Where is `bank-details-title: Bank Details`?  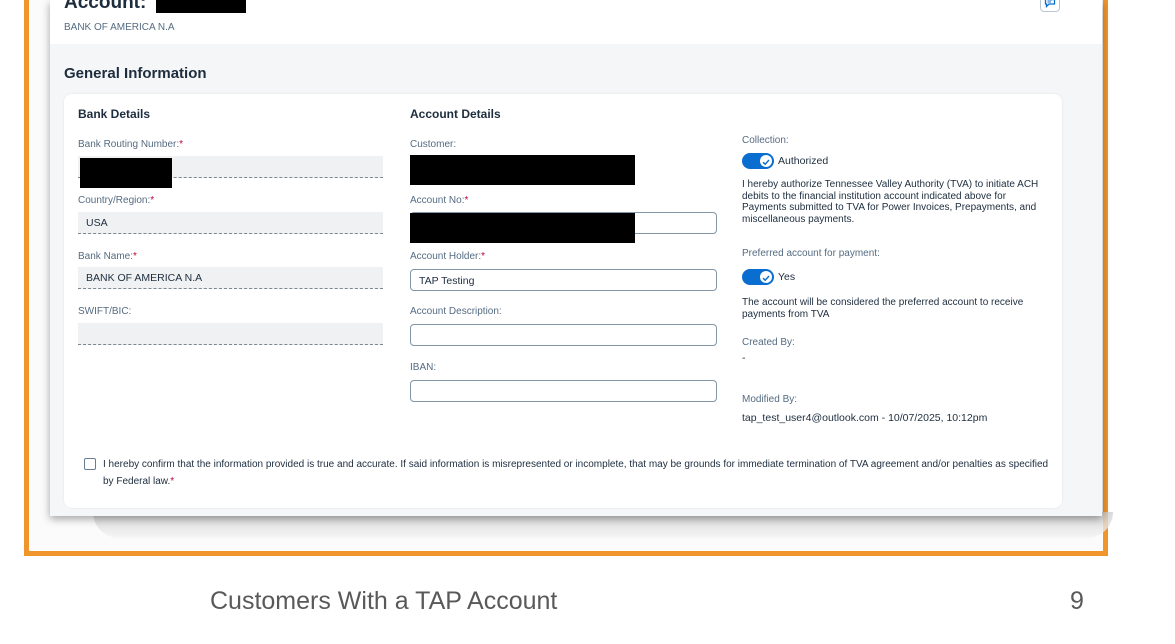
bank-details-title: Bank Details is located at coordinates (114, 114).